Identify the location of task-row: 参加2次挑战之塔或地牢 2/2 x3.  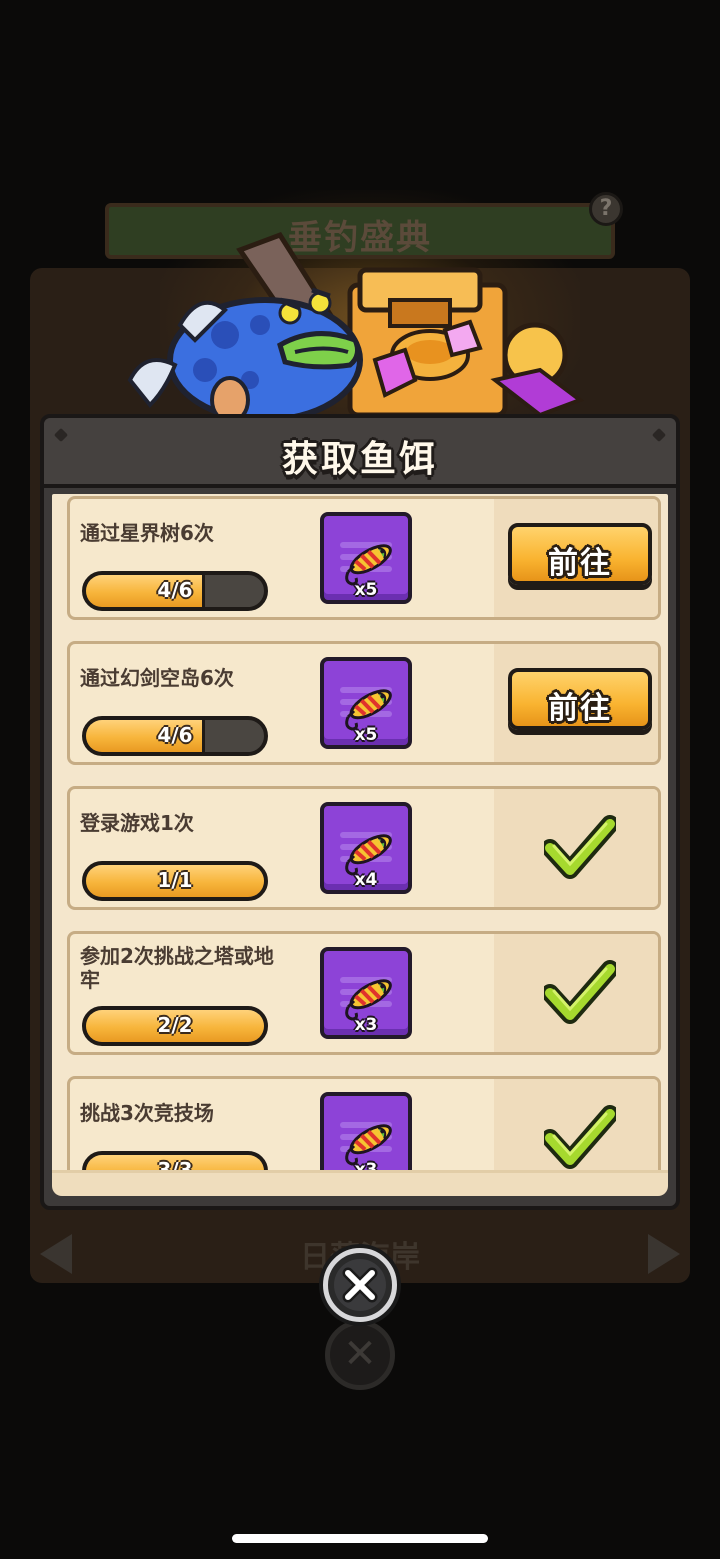
(364, 993).